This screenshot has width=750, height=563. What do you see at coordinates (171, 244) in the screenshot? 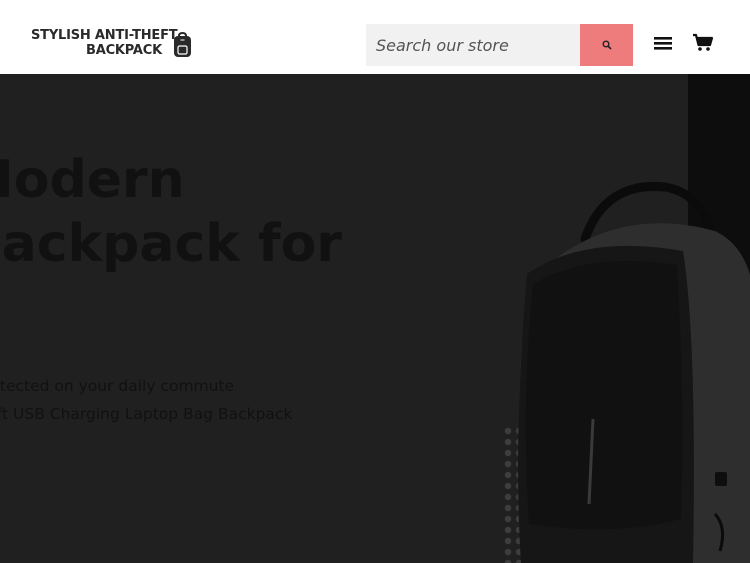
I see `hero-title-line2: Backpack for` at bounding box center [171, 244].